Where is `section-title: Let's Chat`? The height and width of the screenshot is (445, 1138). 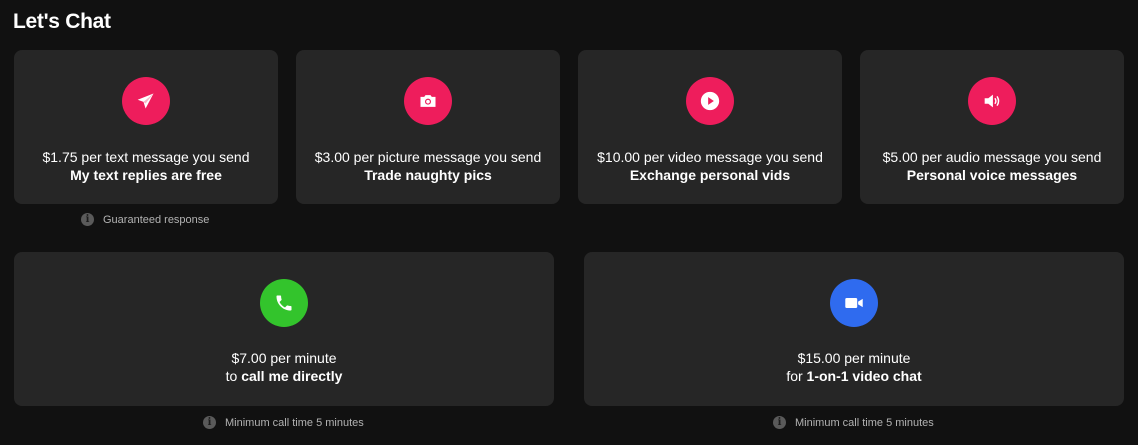 section-title: Let's Chat is located at coordinates (62, 21).